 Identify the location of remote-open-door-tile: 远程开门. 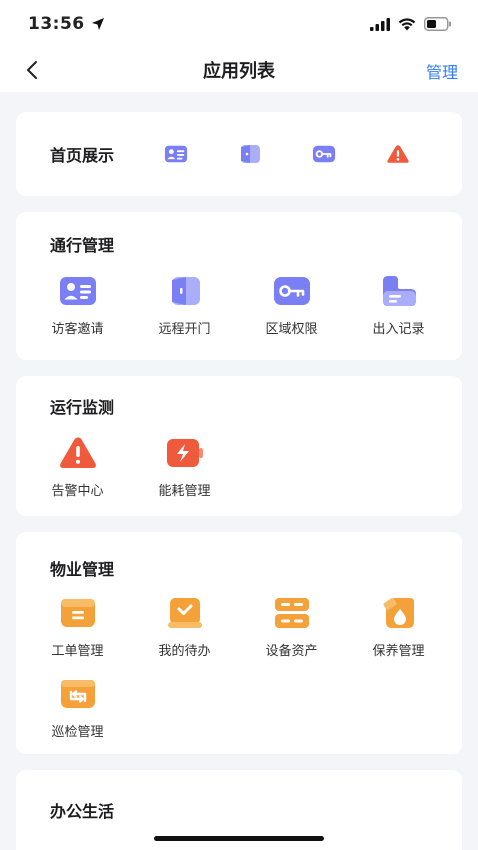
(184, 305).